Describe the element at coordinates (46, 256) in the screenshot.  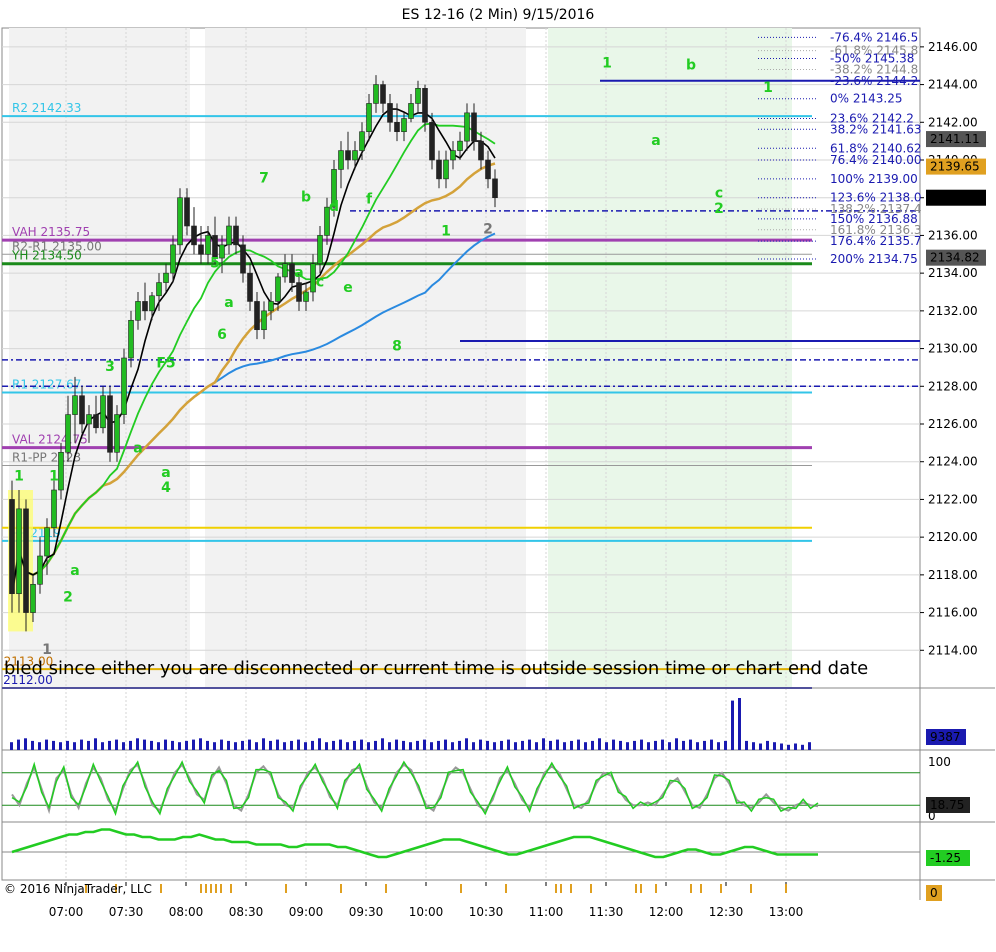
I see `price-level-label: YH 2134.50` at that location.